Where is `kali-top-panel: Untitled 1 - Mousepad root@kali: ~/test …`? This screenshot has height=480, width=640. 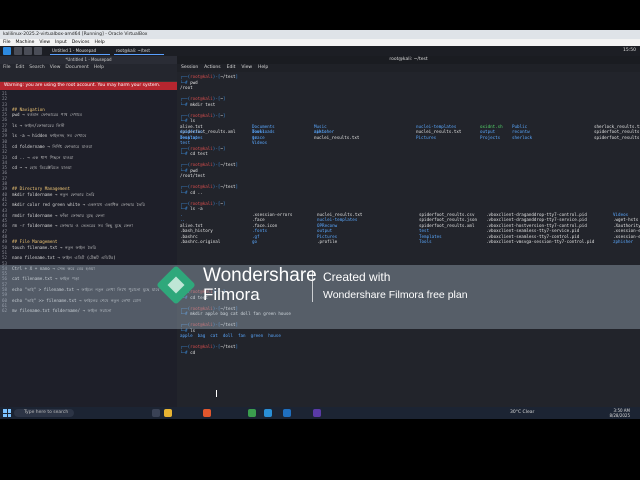 kali-top-panel: Untitled 1 - Mousepad root@kali: ~/test … is located at coordinates (320, 51).